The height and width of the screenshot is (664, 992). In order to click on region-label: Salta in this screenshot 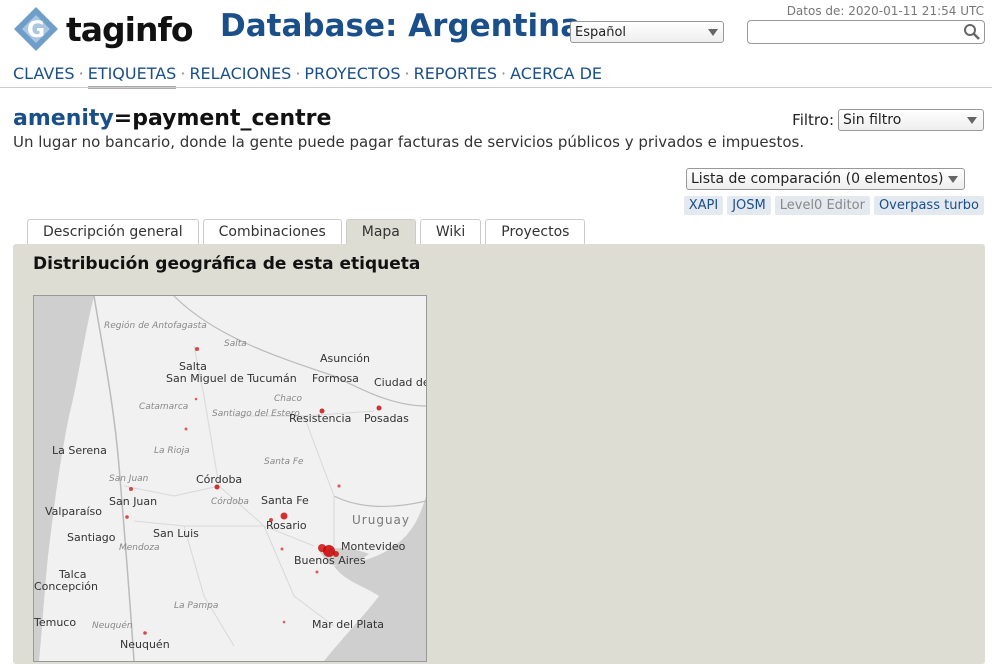, I will do `click(235, 344)`.